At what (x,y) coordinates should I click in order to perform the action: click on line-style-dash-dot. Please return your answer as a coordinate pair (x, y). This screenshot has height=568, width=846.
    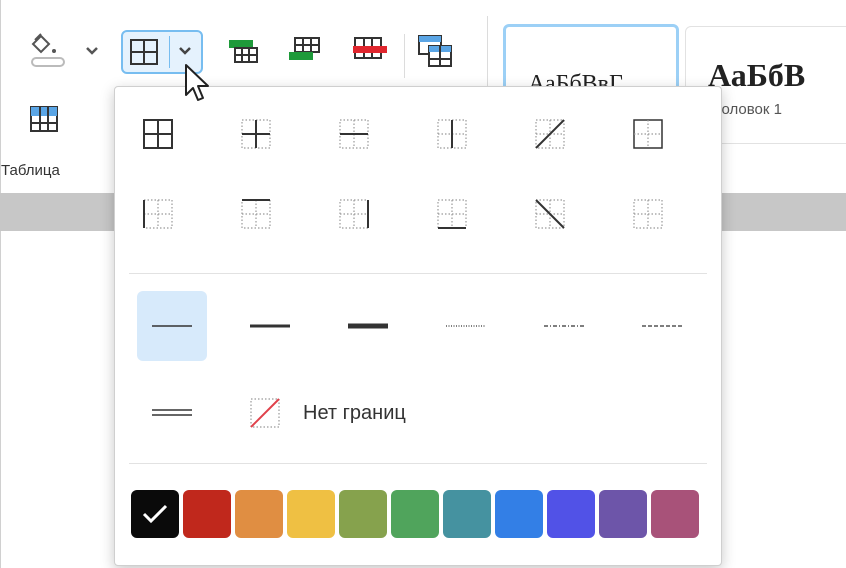
    Looking at the image, I should click on (564, 326).